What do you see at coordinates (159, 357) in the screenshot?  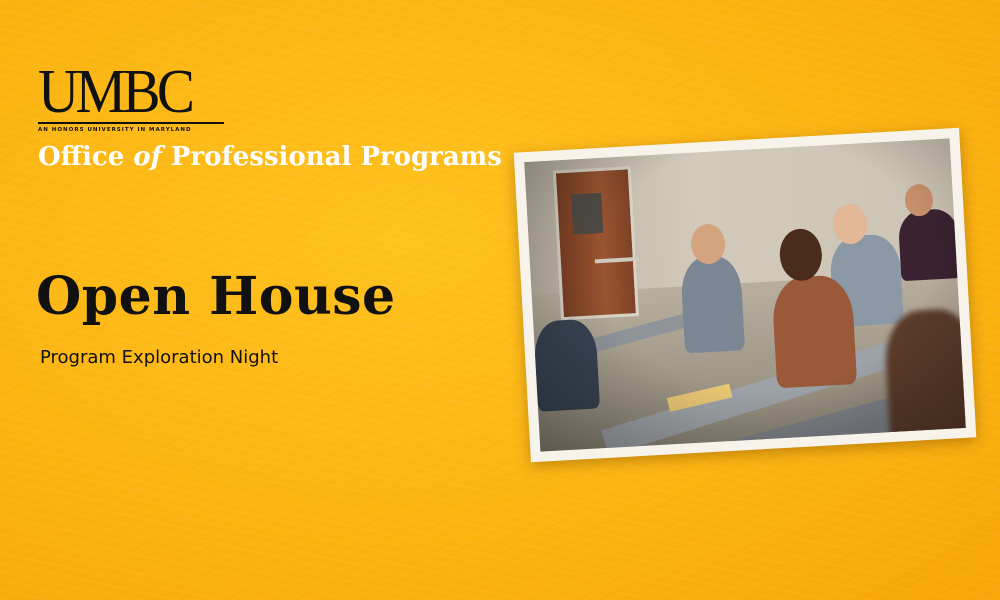 I see `subheadline: Program Exploration Night` at bounding box center [159, 357].